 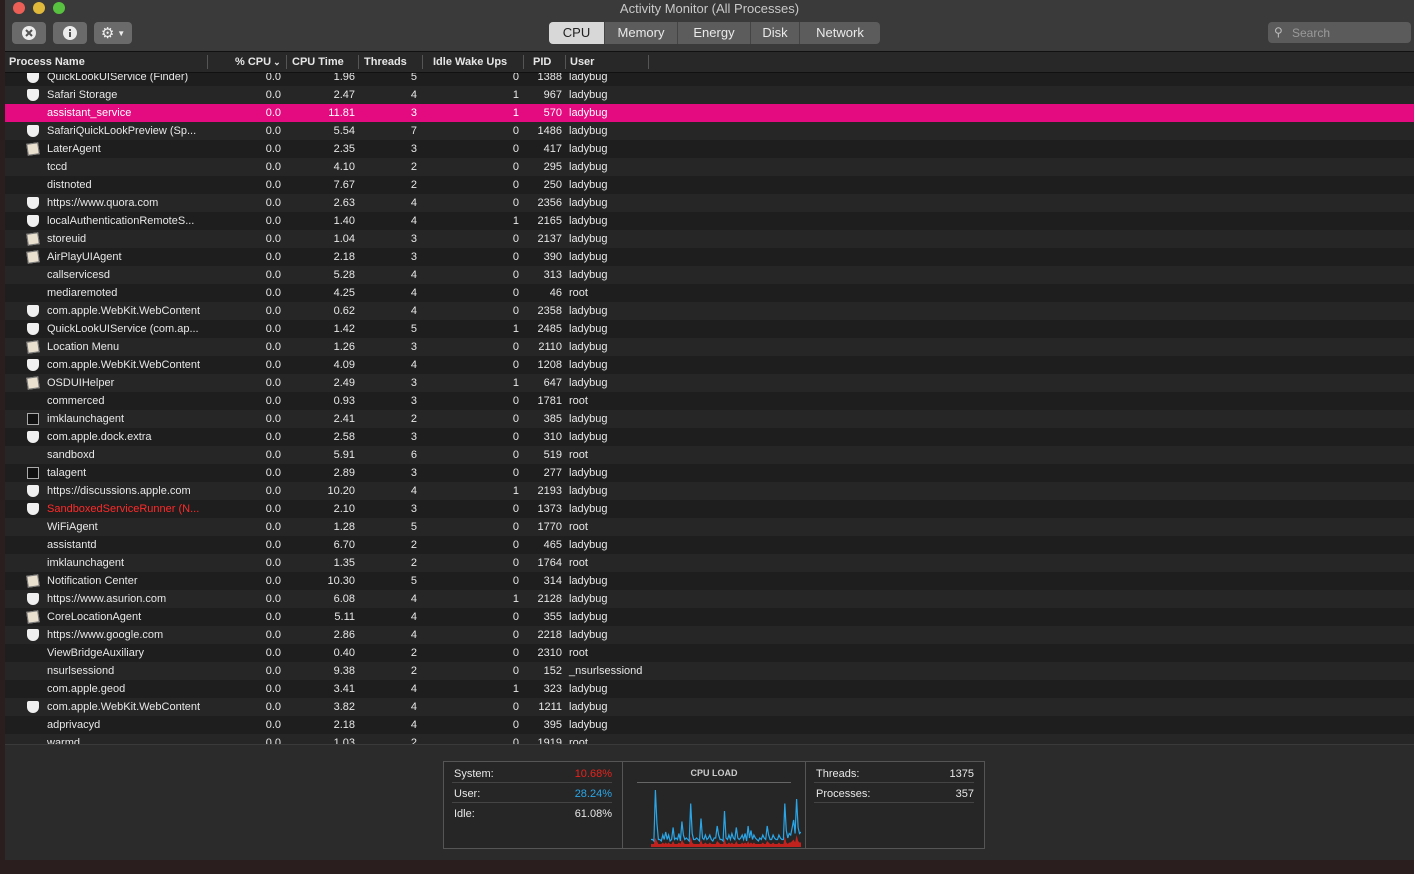 What do you see at coordinates (318, 62) in the screenshot?
I see `column-cpu-time: CPU Time` at bounding box center [318, 62].